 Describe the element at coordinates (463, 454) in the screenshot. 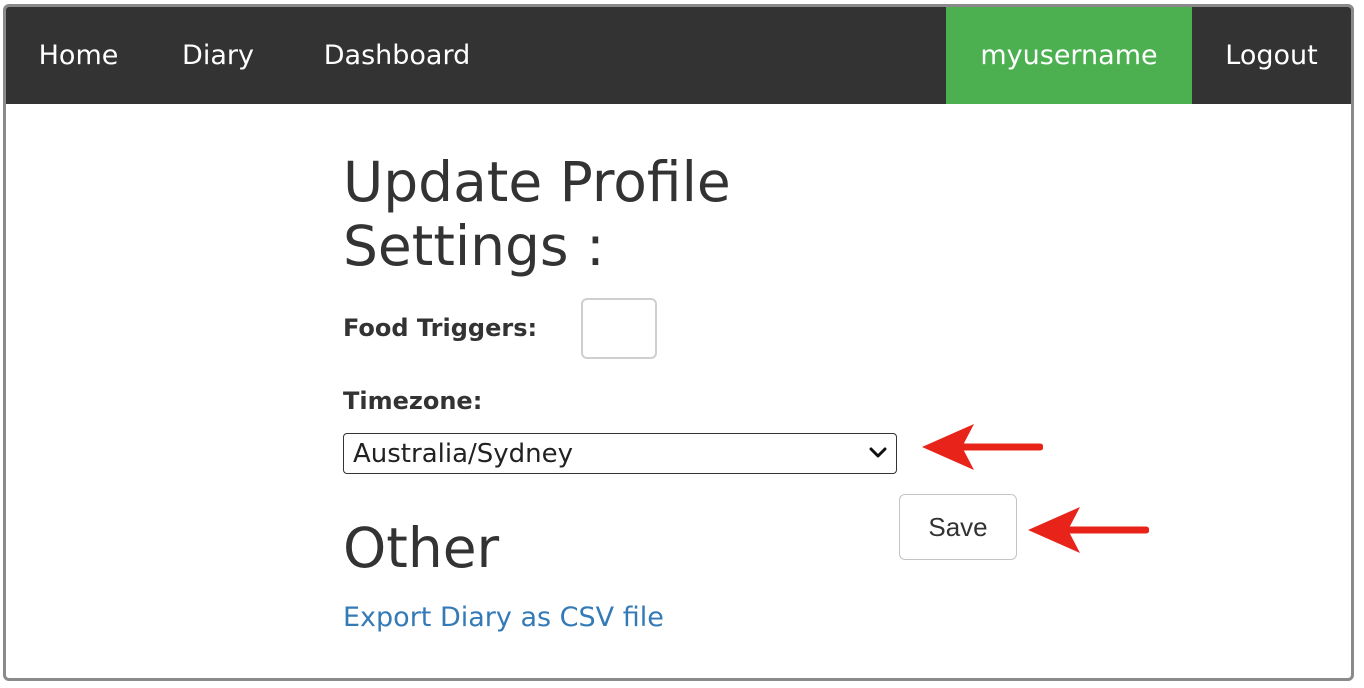

I see `timezone-selected-value: Australia/Sydney` at that location.